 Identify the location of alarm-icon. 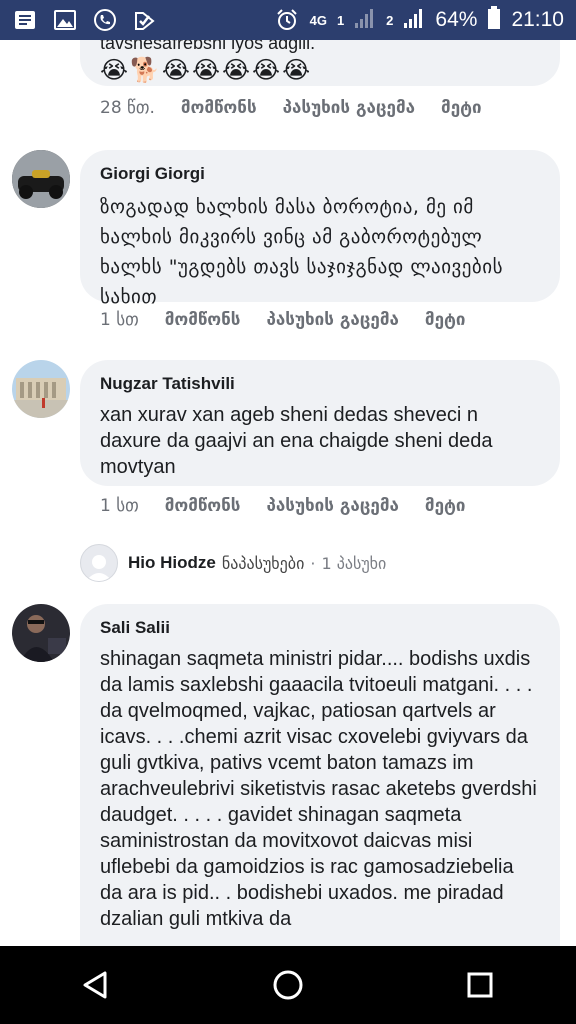
(287, 20).